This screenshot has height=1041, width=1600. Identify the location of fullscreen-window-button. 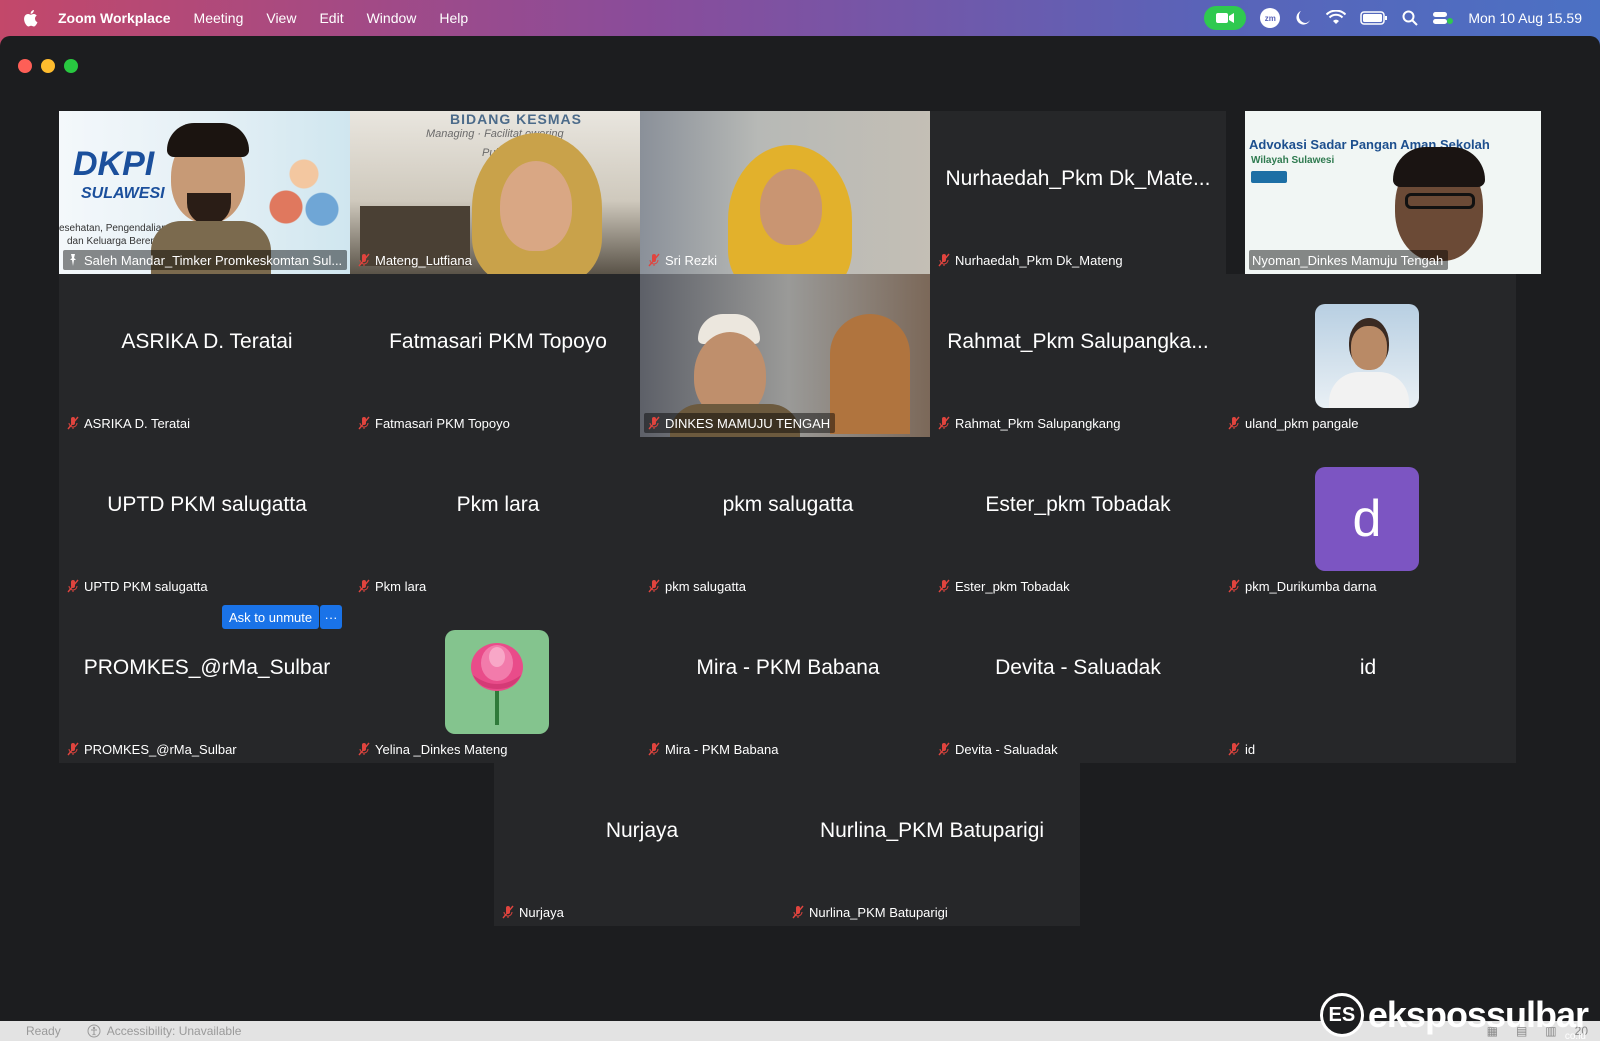
(71, 66).